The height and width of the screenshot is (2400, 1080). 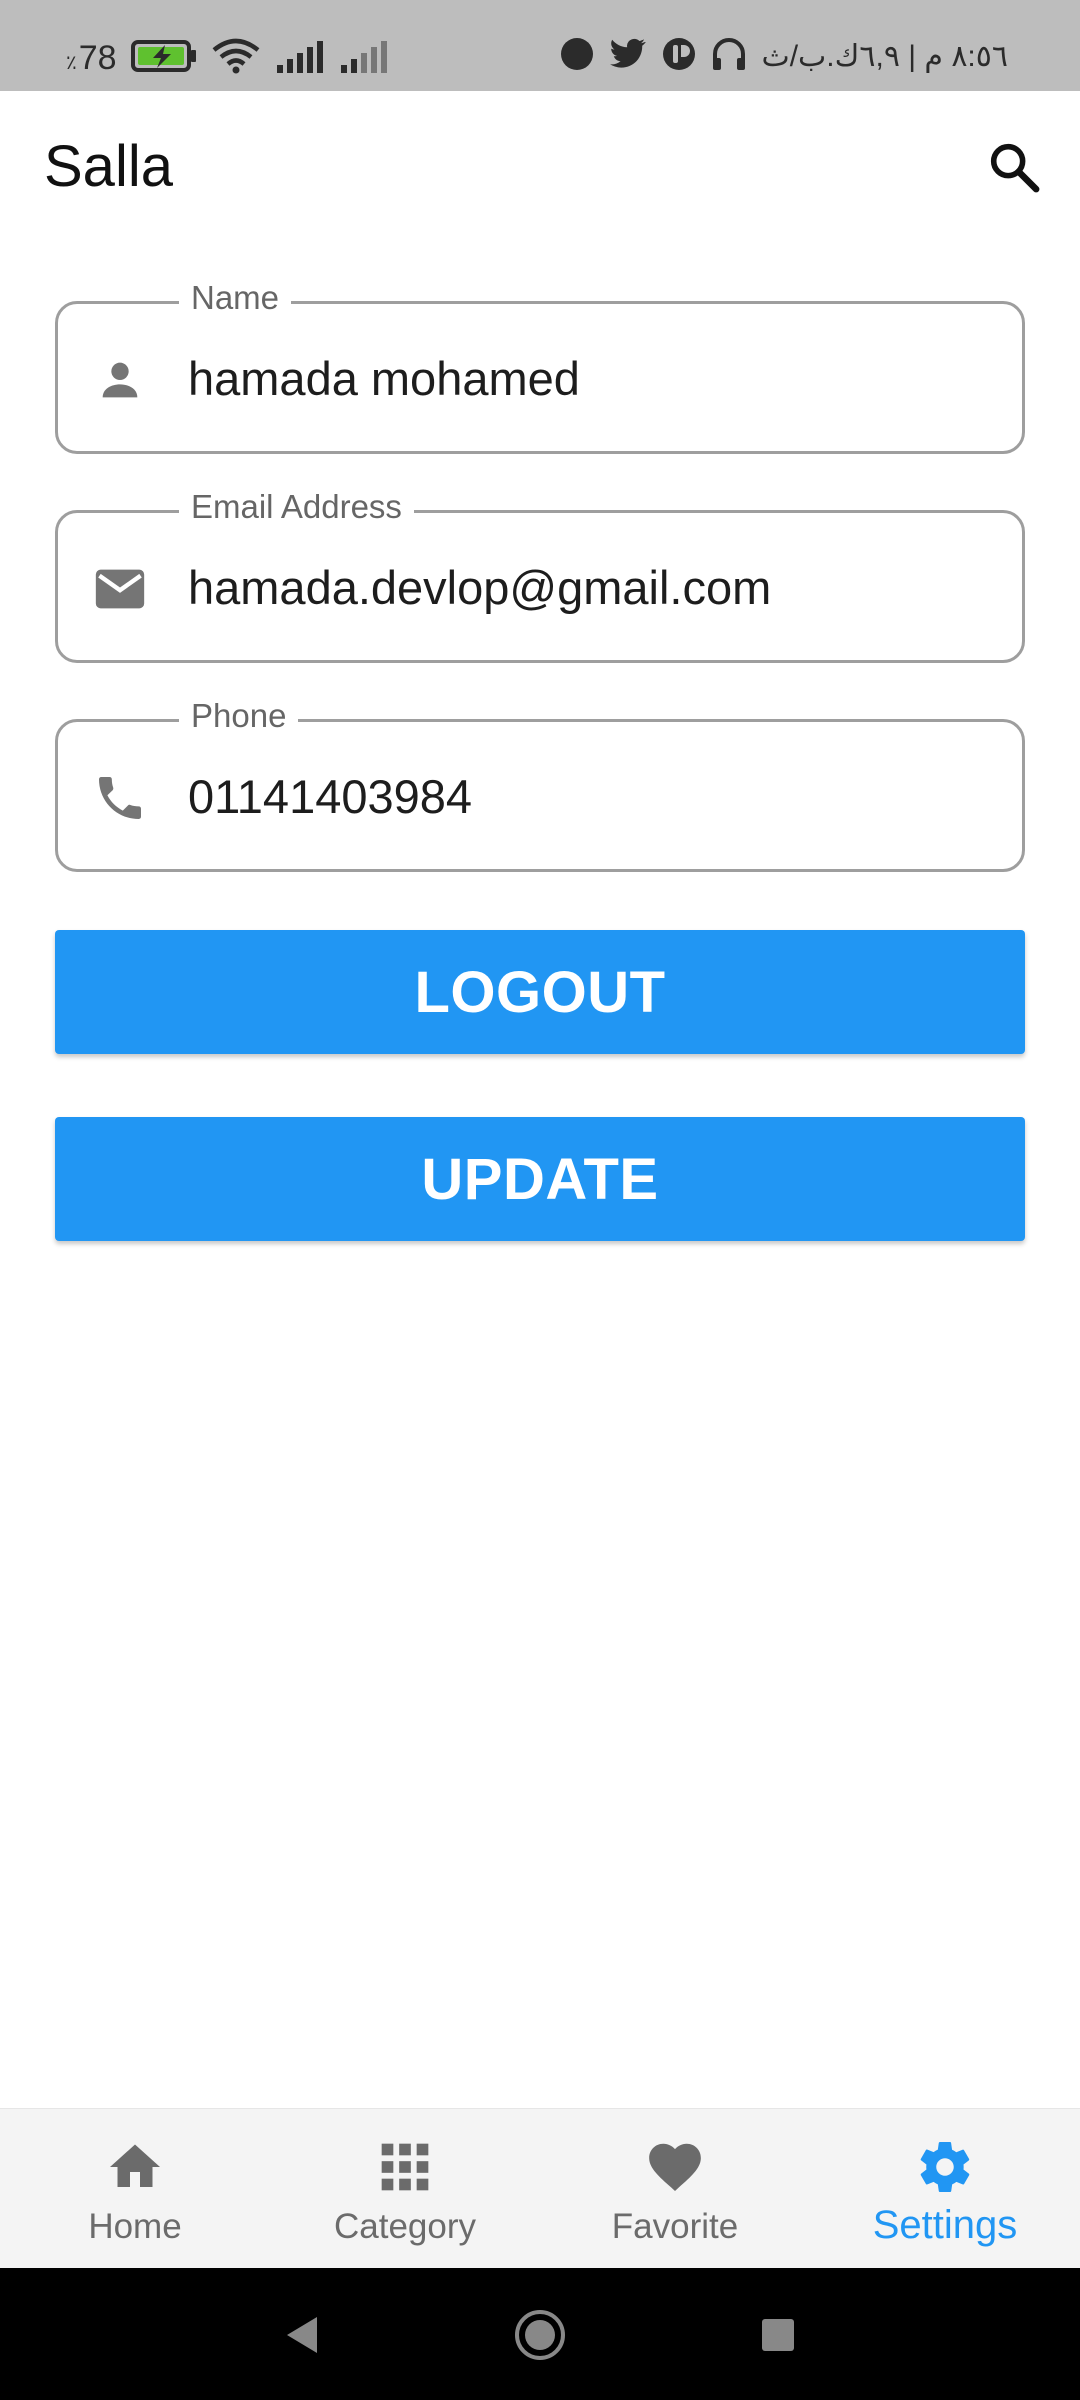 What do you see at coordinates (884, 56) in the screenshot?
I see `status-time-text: ٨:٥٦ م | ٦,٩ك.ب/ث` at bounding box center [884, 56].